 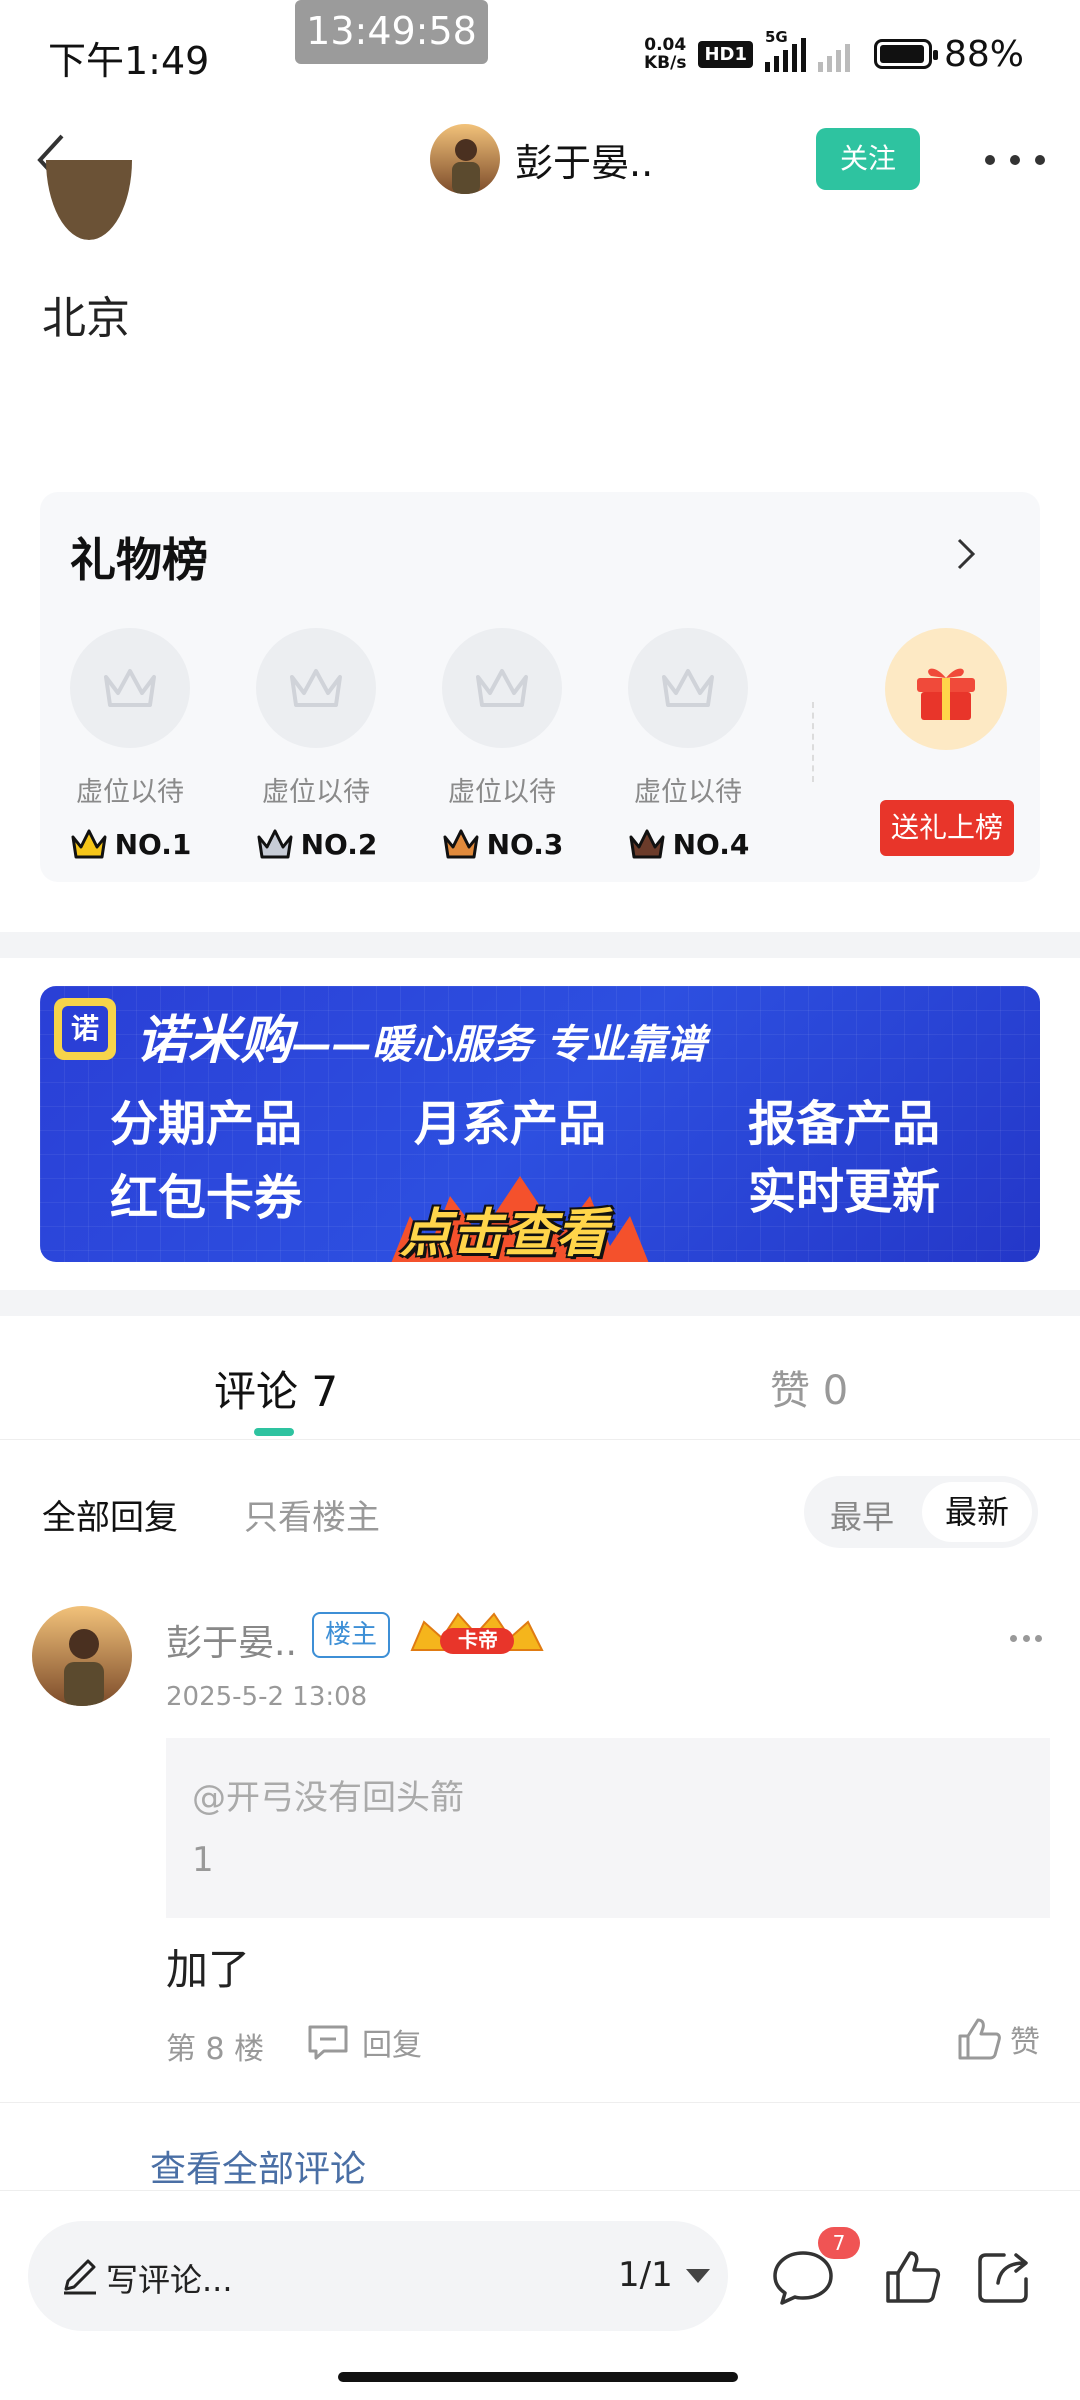 What do you see at coordinates (267, 1697) in the screenshot?
I see `comment-time: 2025-5-2 13:08` at bounding box center [267, 1697].